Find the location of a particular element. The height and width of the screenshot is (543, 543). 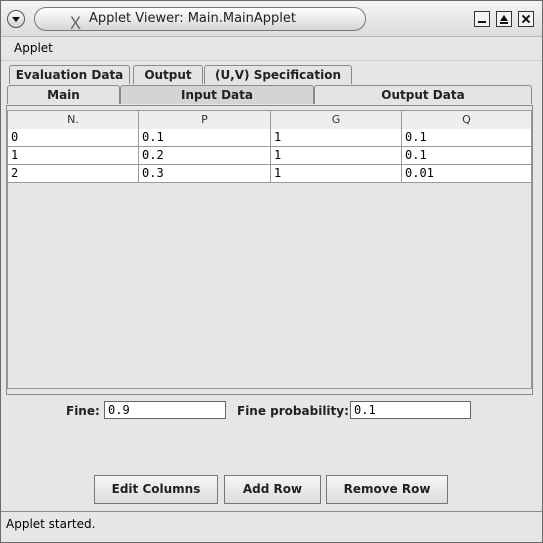

x-logo-icon: Ｘ is located at coordinates (75, 24).